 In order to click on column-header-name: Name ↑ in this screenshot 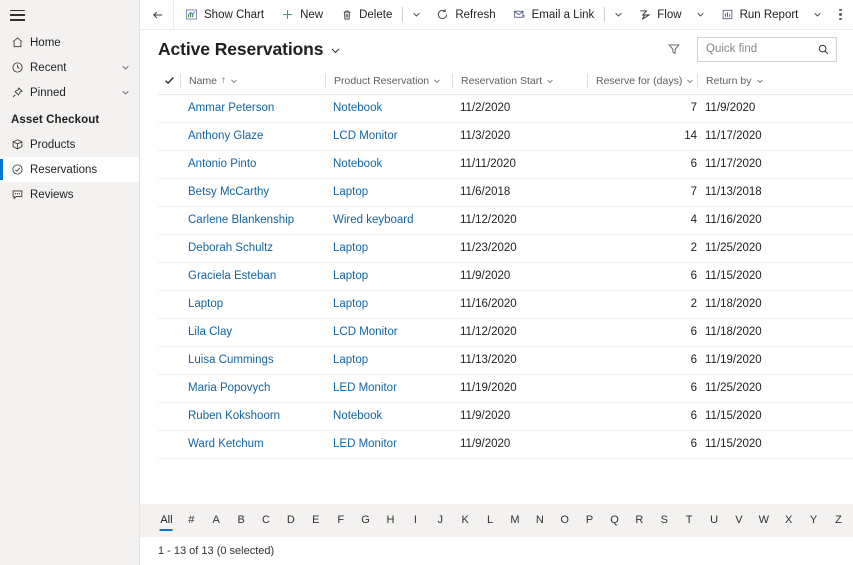, I will do `click(252, 81)`.